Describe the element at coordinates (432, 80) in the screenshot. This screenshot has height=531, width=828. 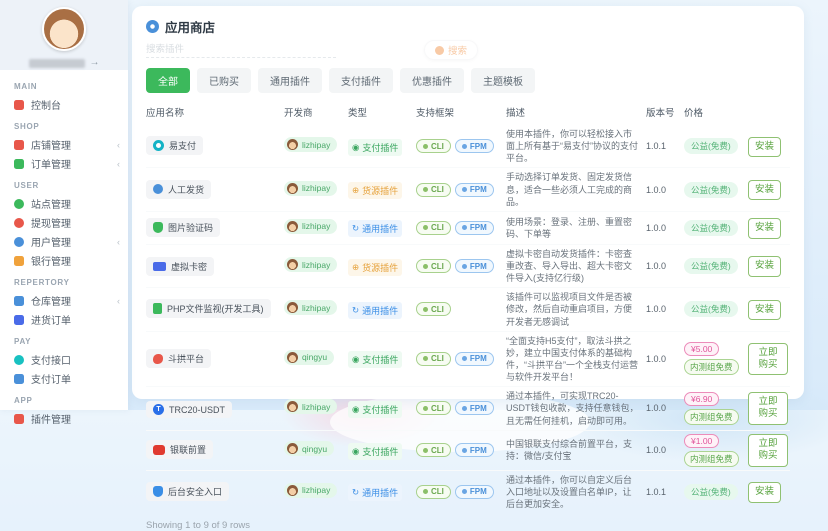
I see `tab-discount-plugins: 优惠插件` at that location.